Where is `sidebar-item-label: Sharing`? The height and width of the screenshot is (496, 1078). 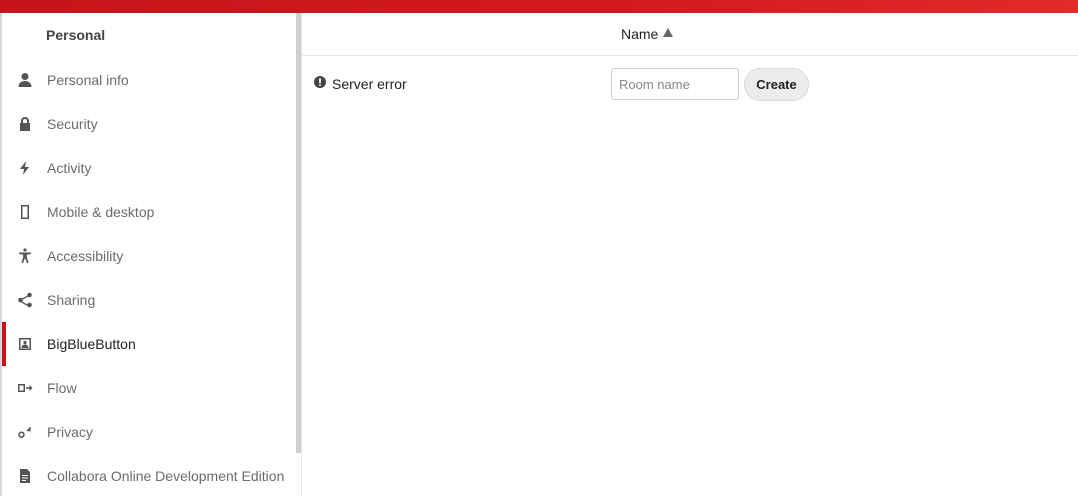
sidebar-item-label: Sharing is located at coordinates (71, 300).